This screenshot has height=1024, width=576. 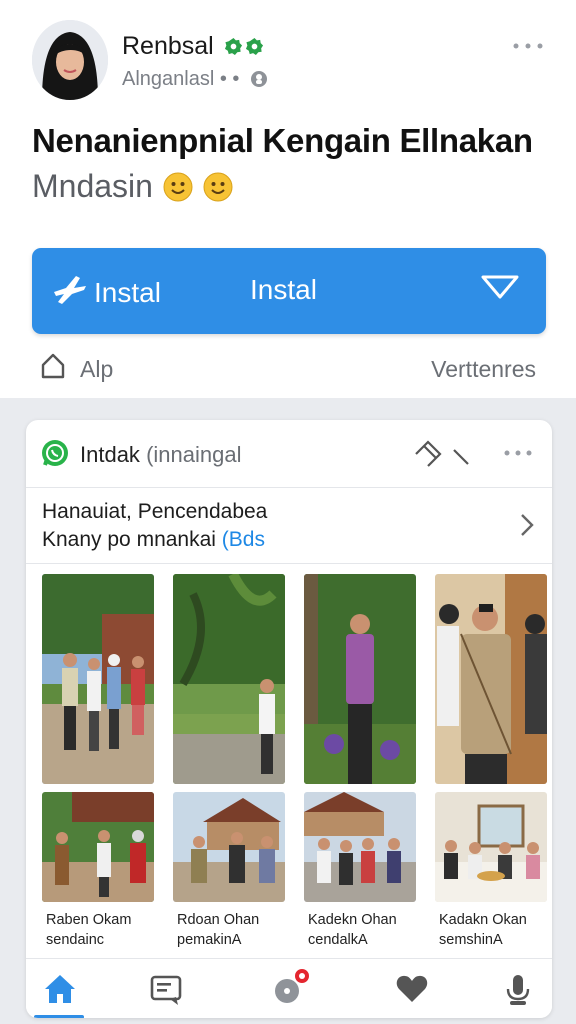 I want to click on note-link: (Вds, so click(x=243, y=539).